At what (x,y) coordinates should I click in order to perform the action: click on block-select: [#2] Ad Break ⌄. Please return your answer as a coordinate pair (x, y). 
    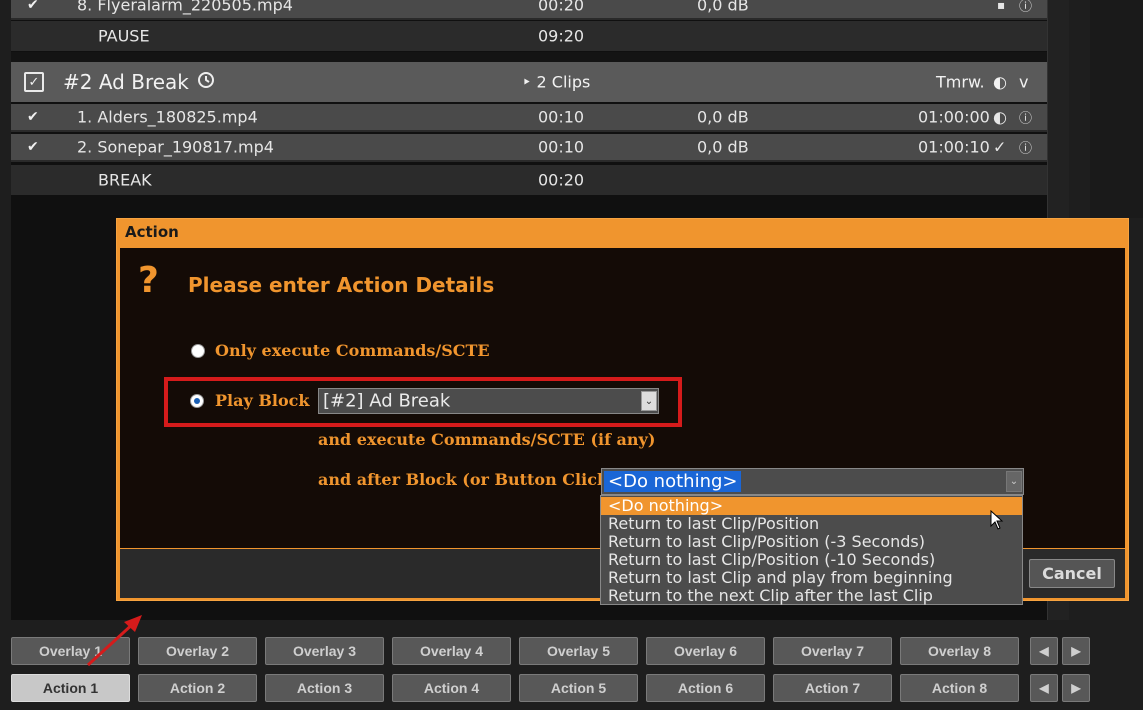
    Looking at the image, I should click on (488, 401).